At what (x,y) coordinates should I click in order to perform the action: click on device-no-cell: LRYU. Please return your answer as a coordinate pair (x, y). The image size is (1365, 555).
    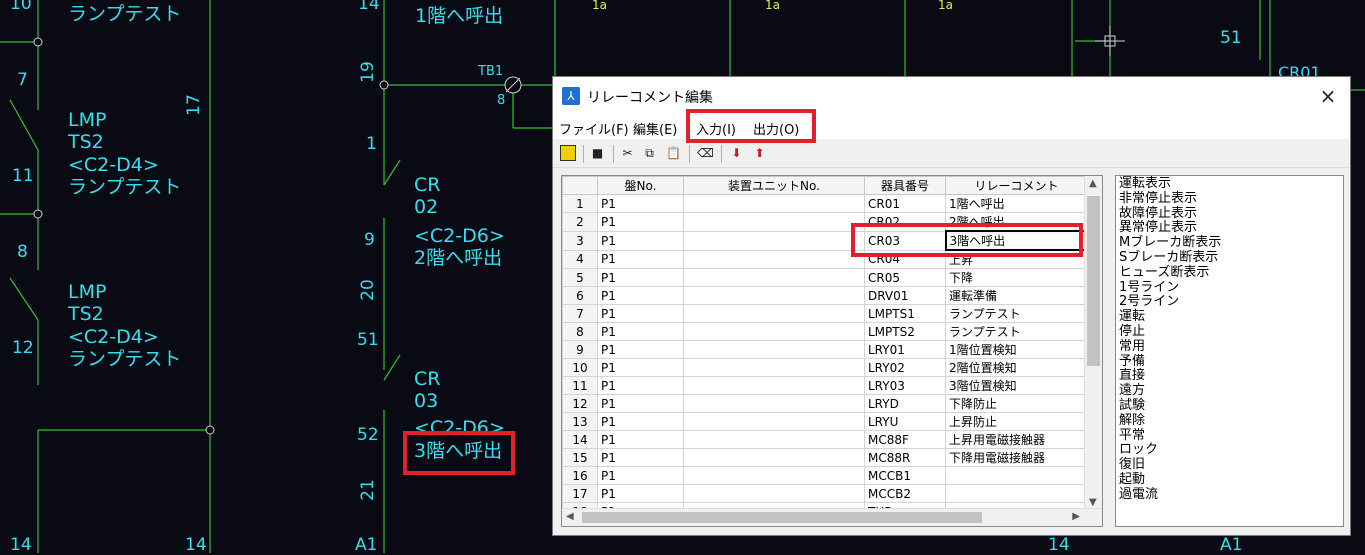
    Looking at the image, I should click on (905, 421).